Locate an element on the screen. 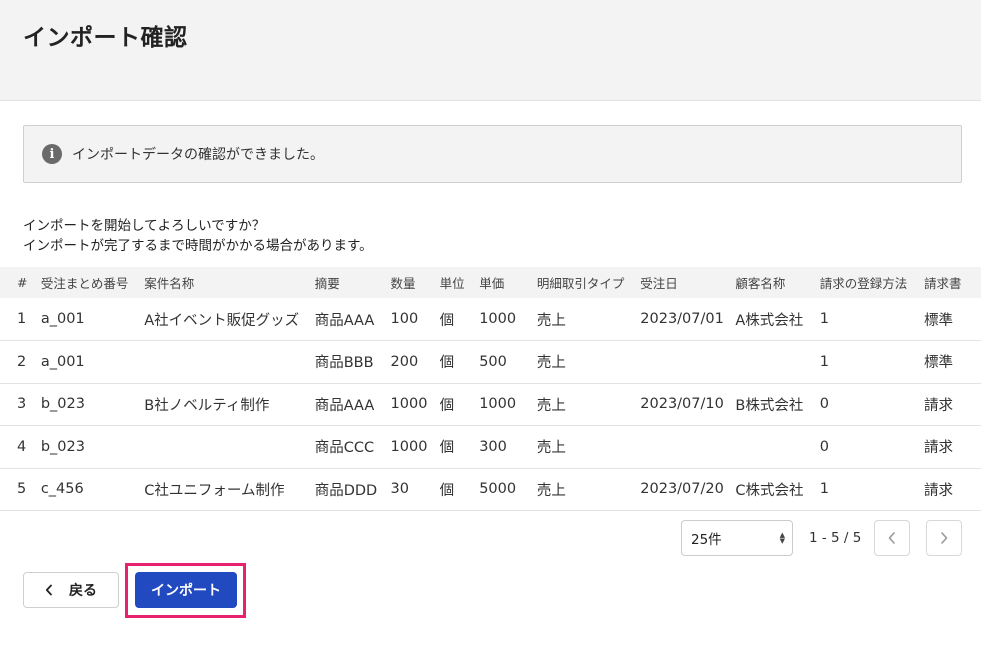  next-page-button is located at coordinates (944, 538).